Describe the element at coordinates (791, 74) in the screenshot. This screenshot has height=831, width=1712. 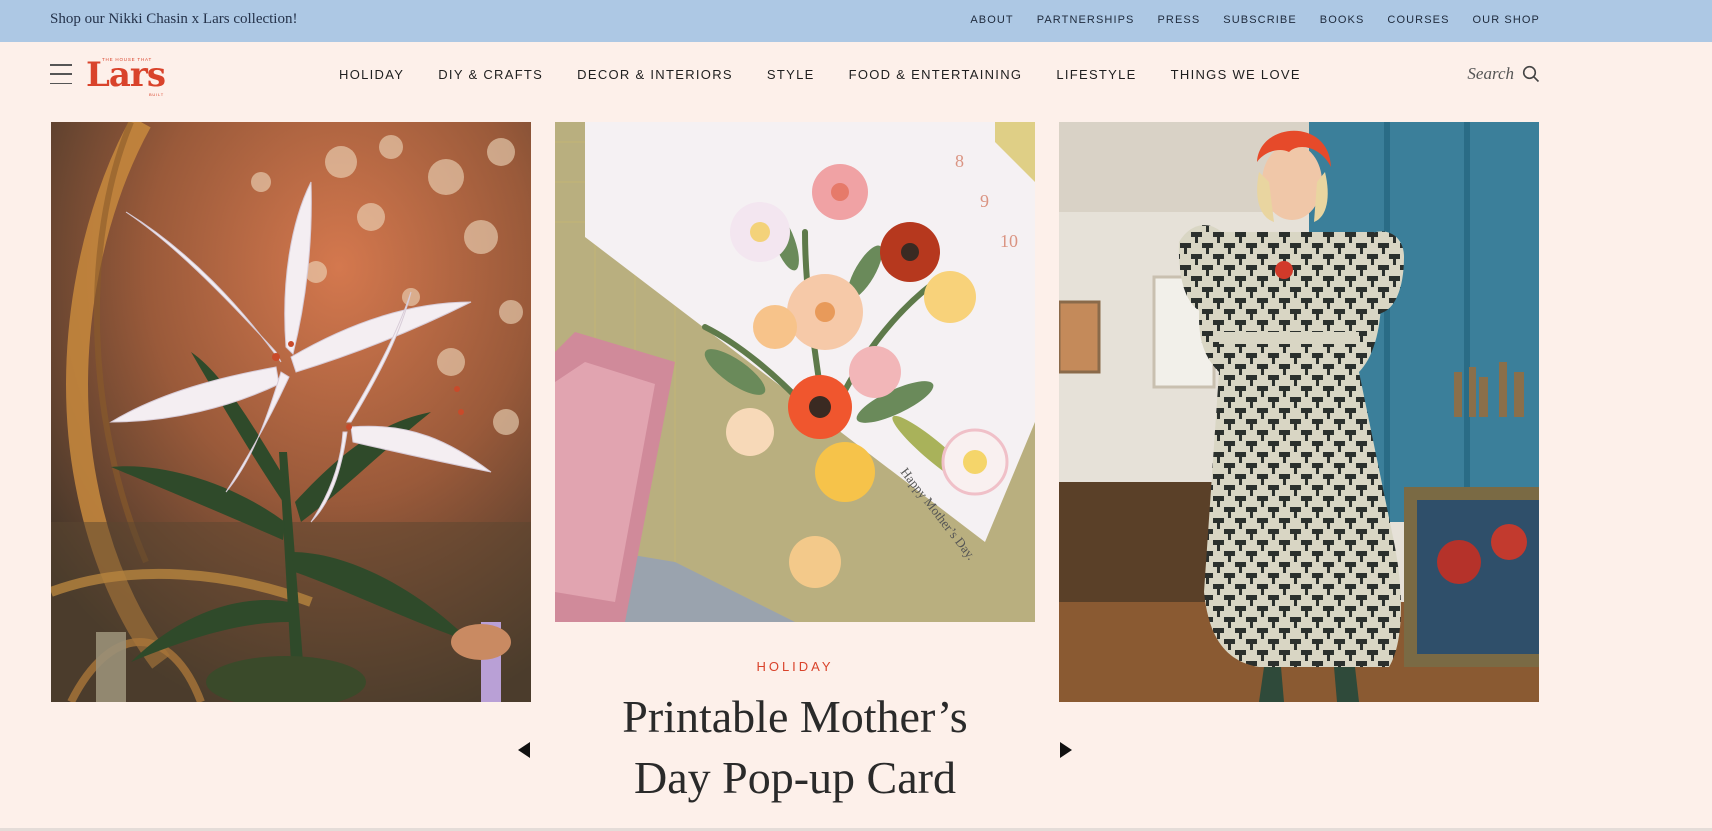
I see `nav-item-style: STYLE` at that location.